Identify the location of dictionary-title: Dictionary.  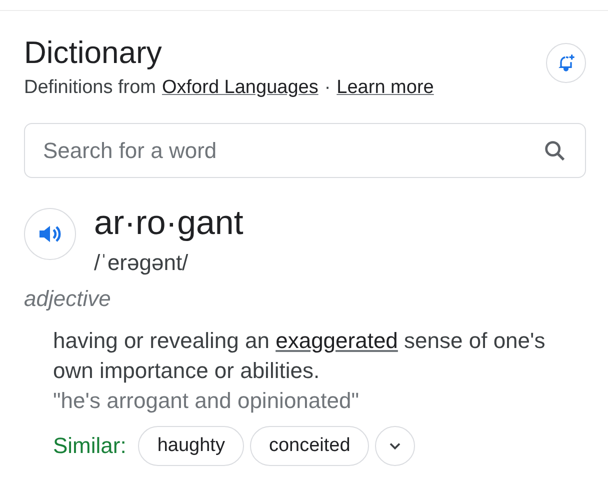
(93, 53).